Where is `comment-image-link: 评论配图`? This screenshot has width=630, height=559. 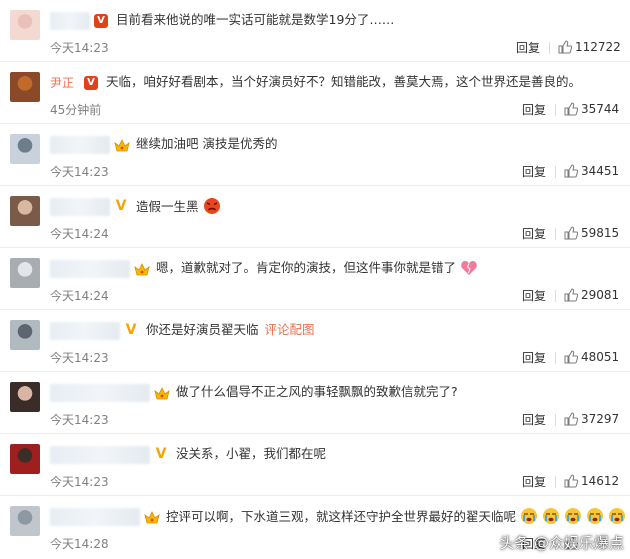 comment-image-link: 评论配图 is located at coordinates (290, 329).